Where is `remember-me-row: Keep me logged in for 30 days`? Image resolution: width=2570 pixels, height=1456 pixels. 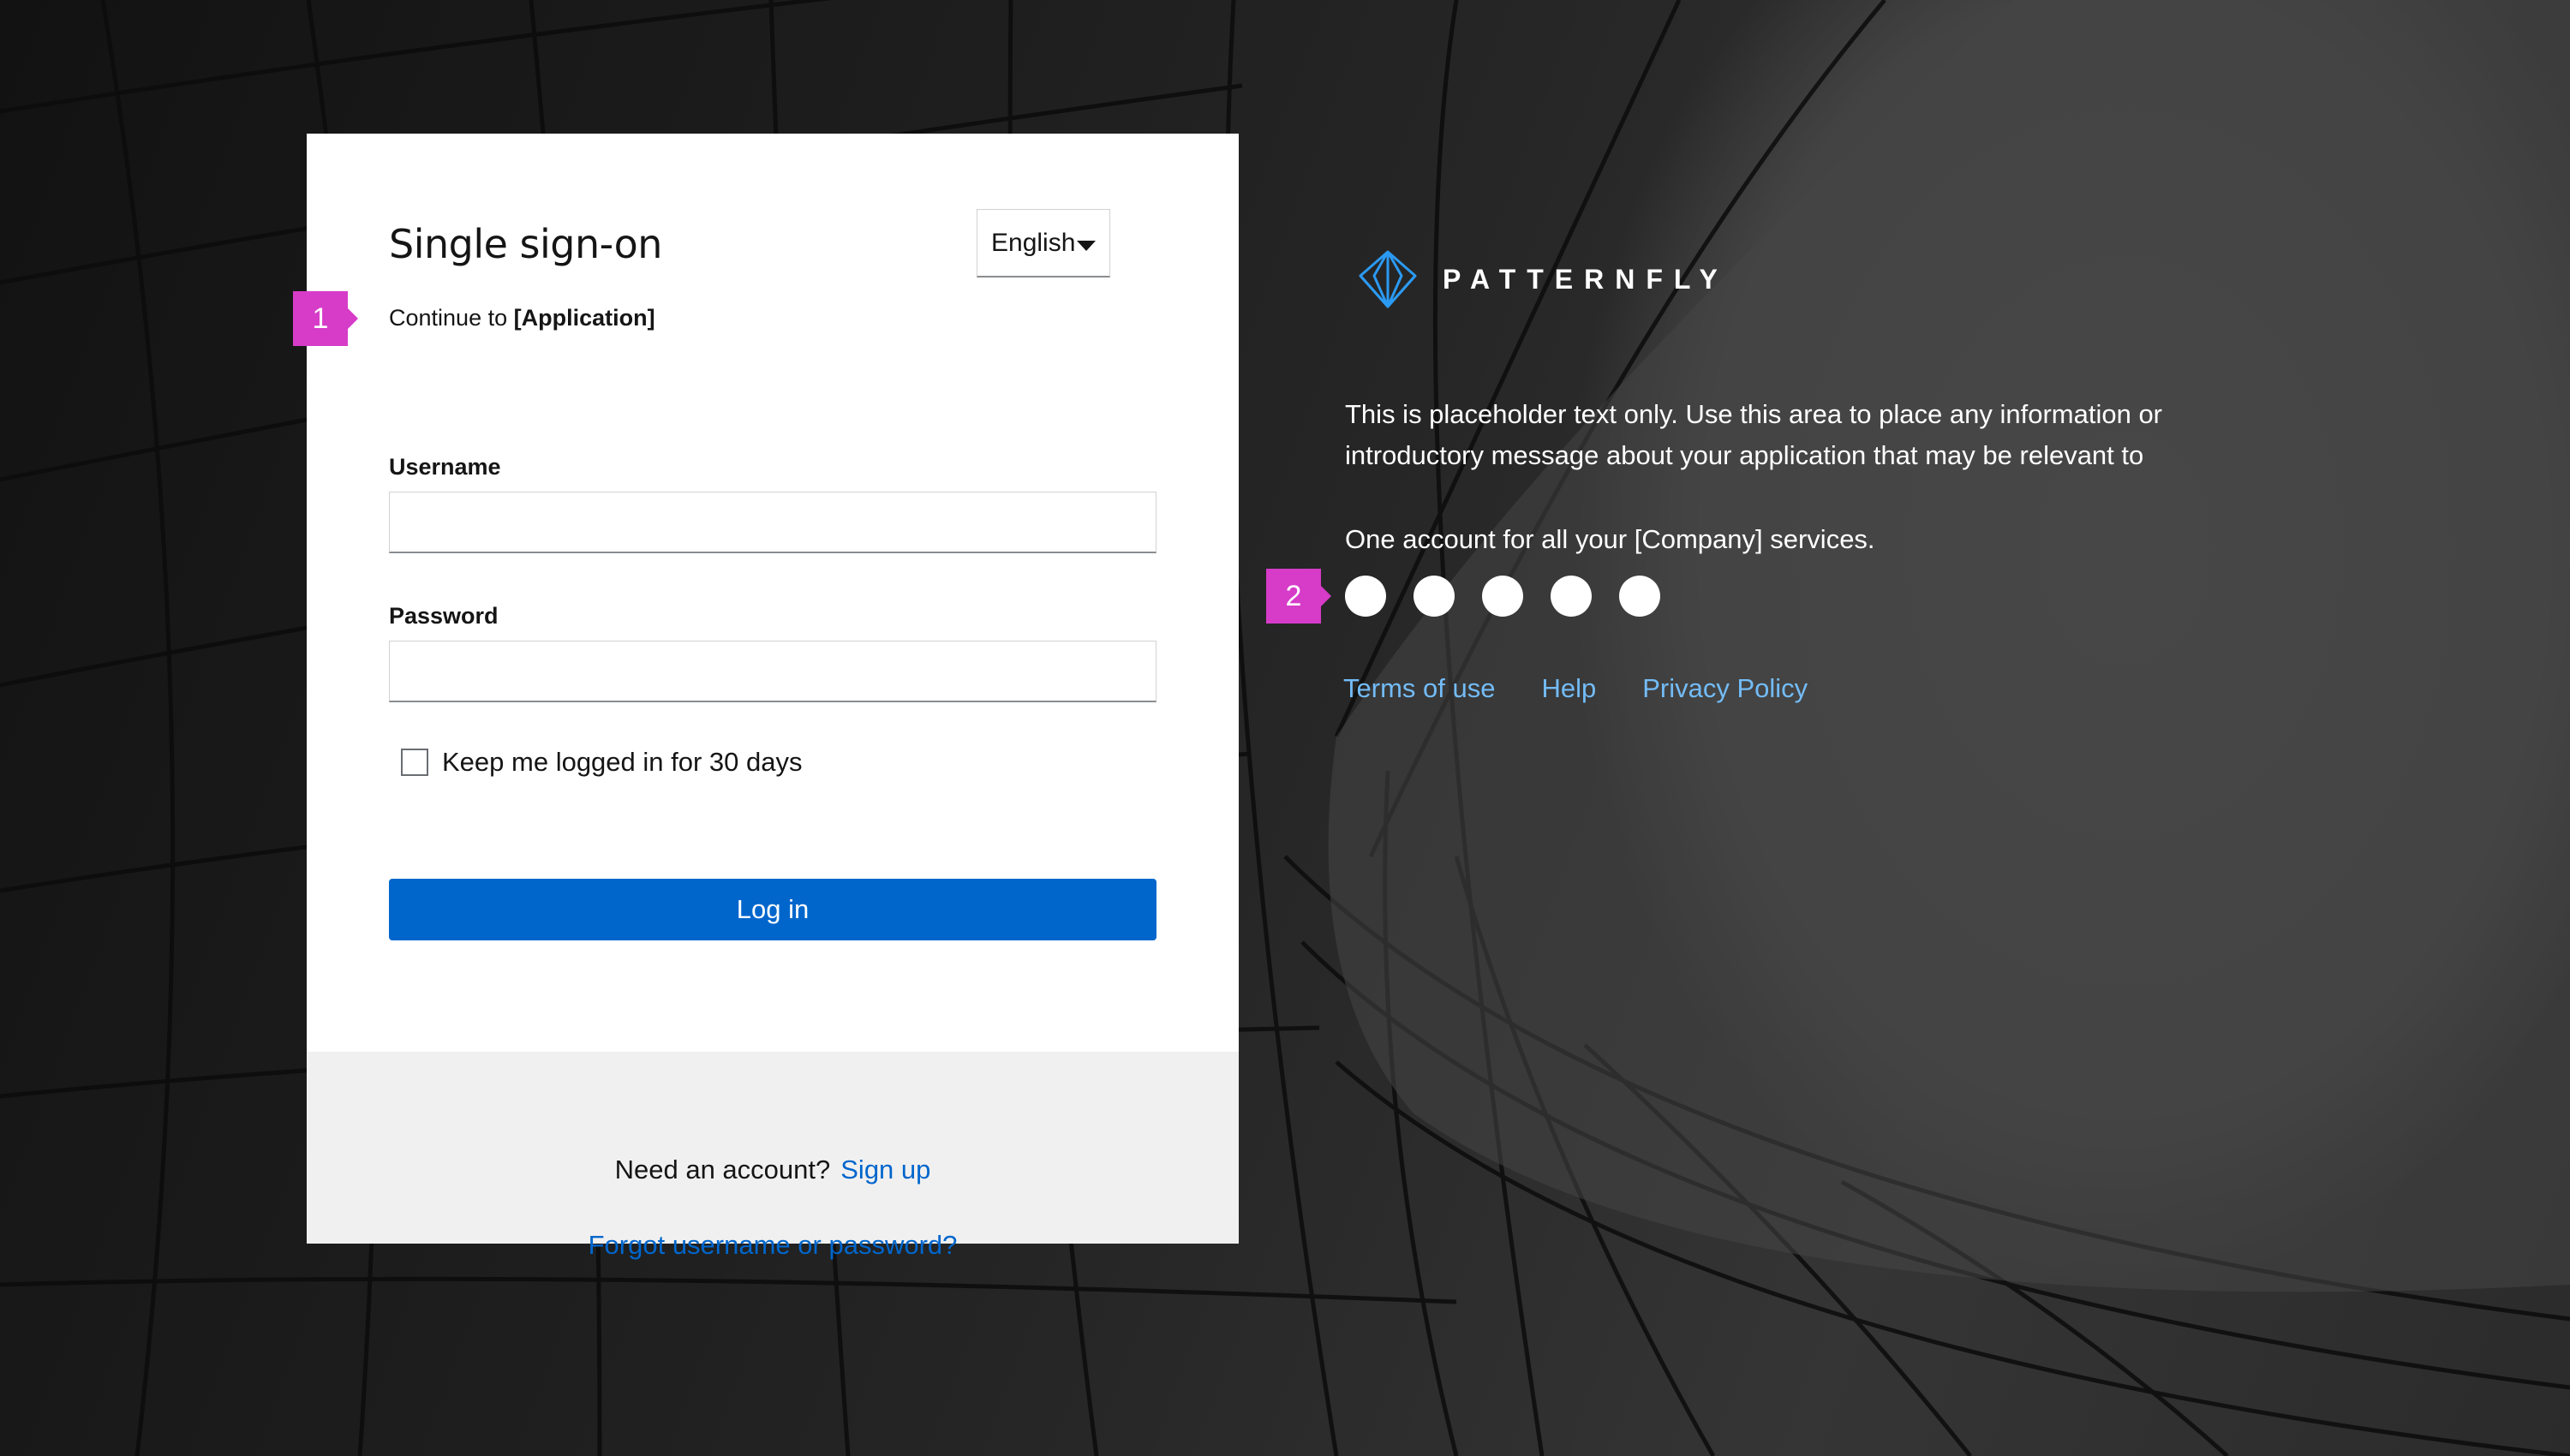
remember-me-row: Keep me logged in for 30 days is located at coordinates (602, 763).